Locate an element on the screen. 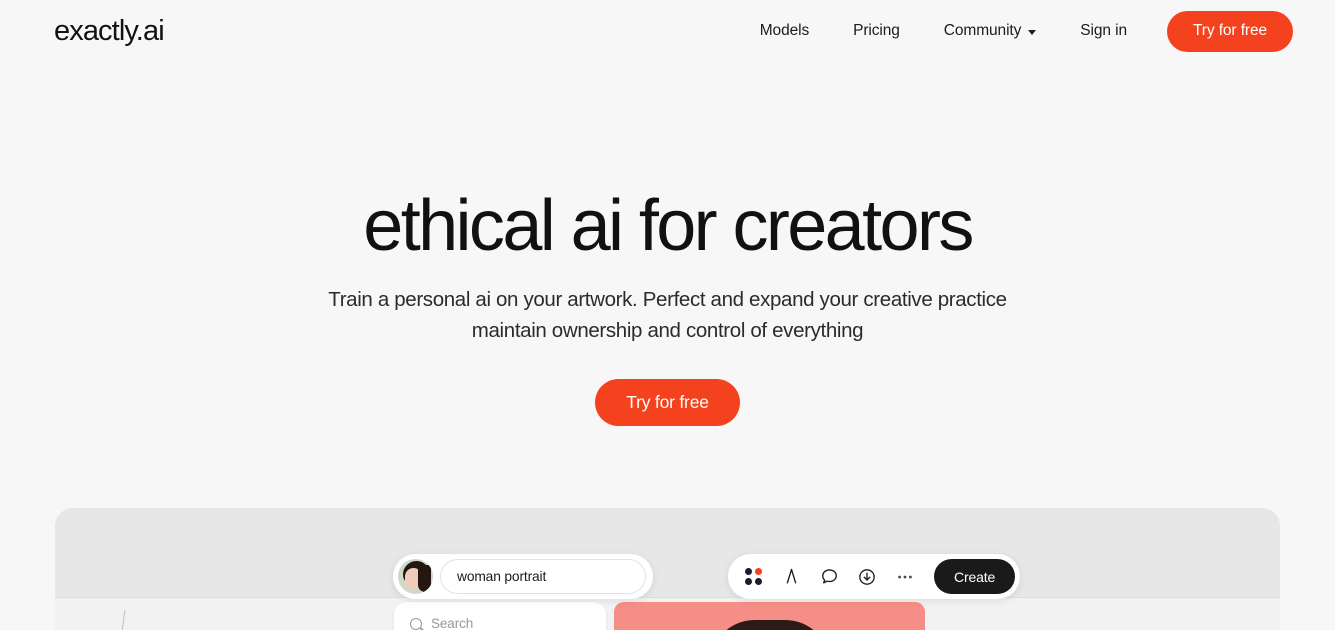  prompt-bar is located at coordinates (523, 576).